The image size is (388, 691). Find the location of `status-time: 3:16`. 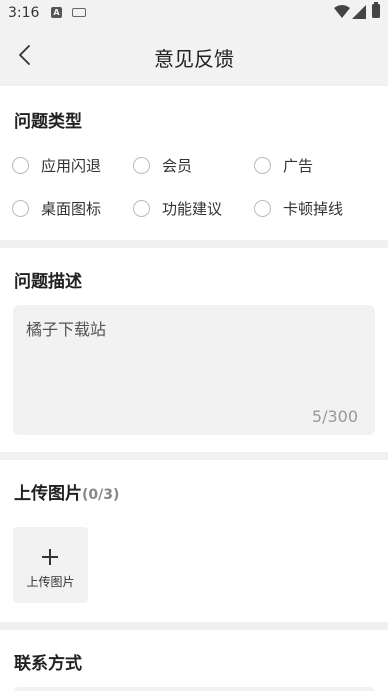

status-time: 3:16 is located at coordinates (24, 13).